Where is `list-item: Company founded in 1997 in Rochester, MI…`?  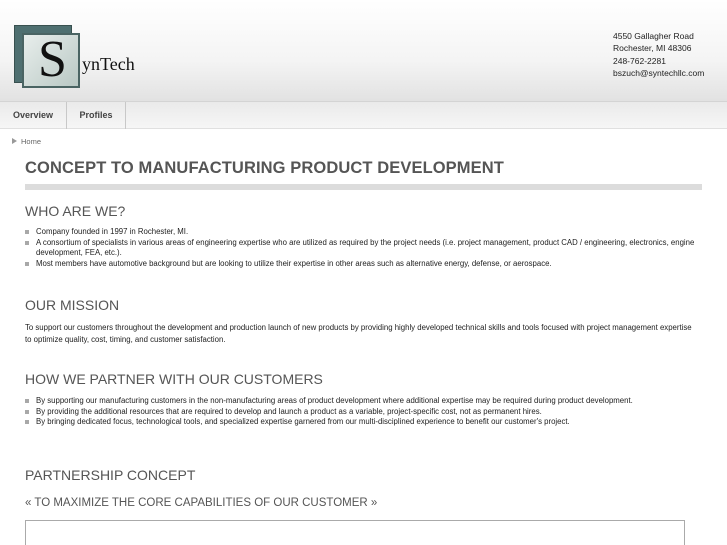 list-item: Company founded in 1997 in Rochester, MI… is located at coordinates (360, 232).